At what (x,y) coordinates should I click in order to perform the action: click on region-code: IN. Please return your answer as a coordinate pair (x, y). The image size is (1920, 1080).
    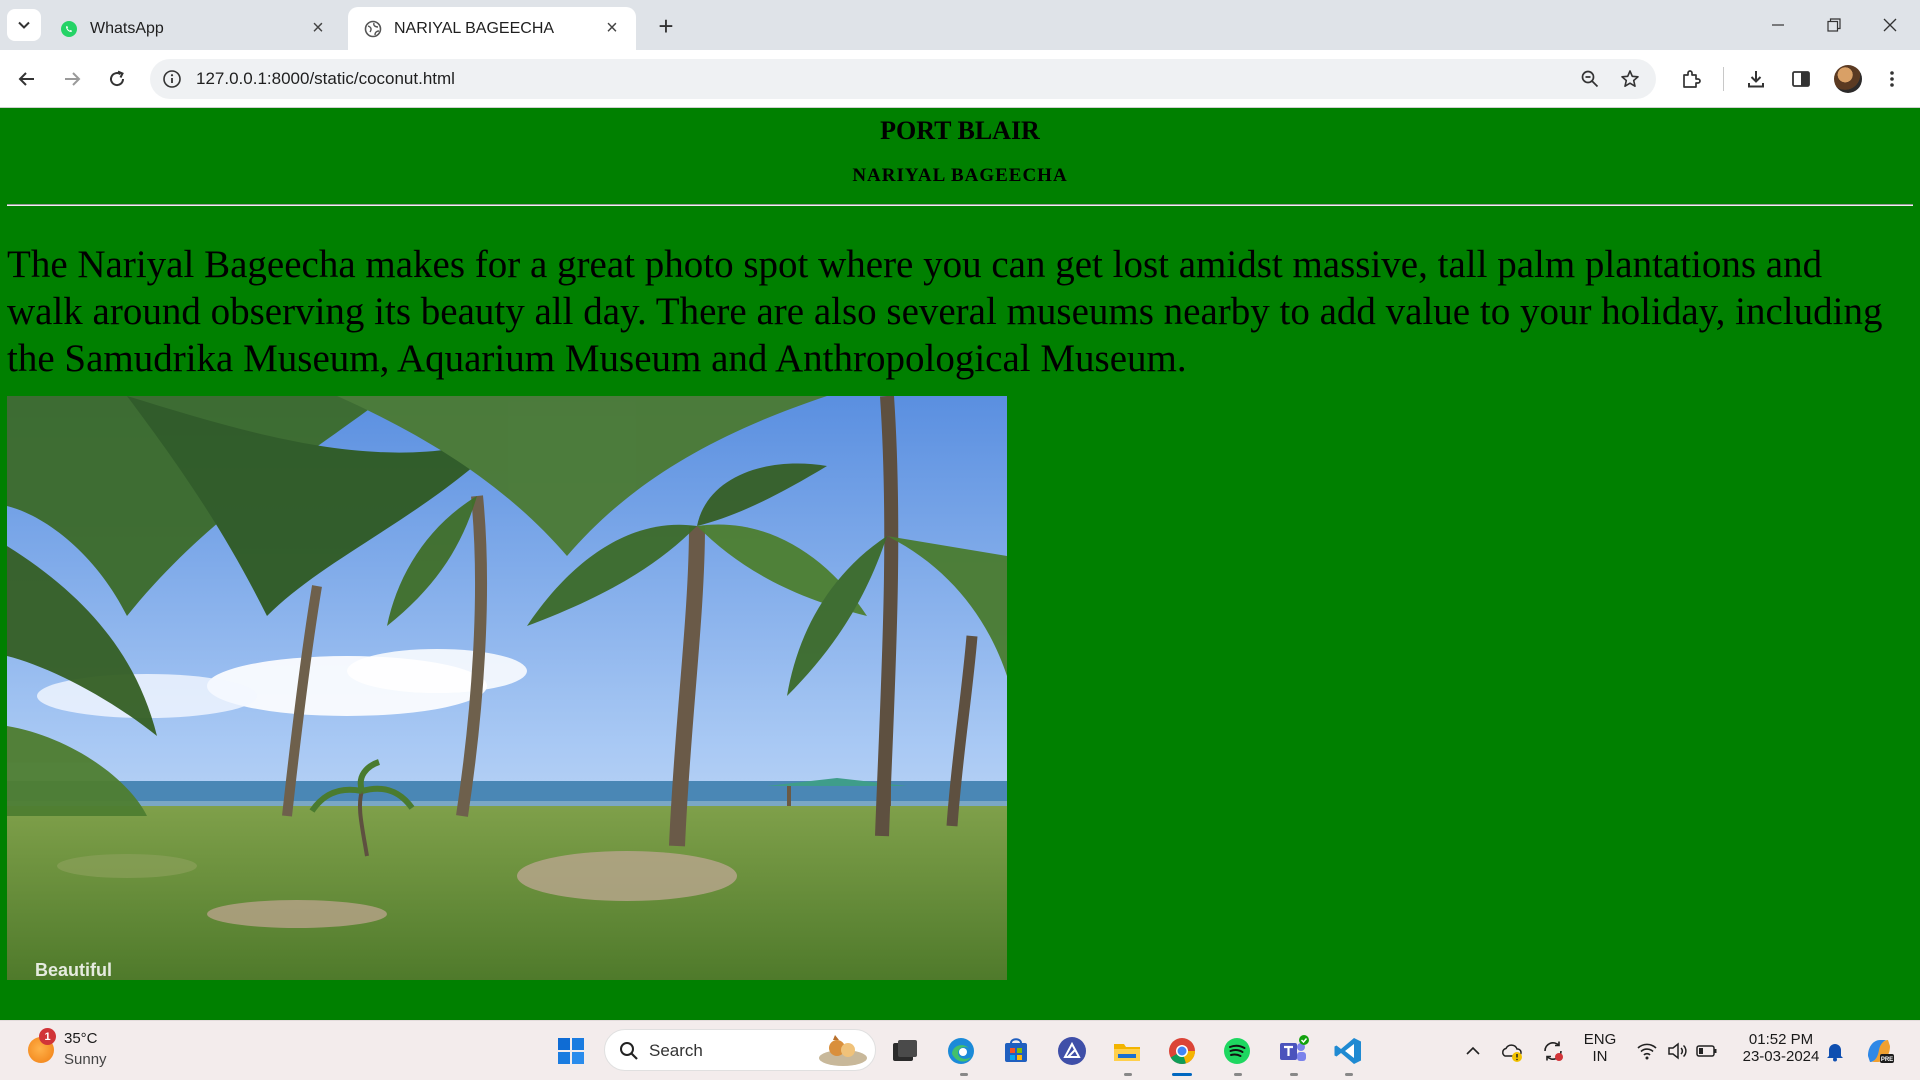
    Looking at the image, I should click on (1600, 1056).